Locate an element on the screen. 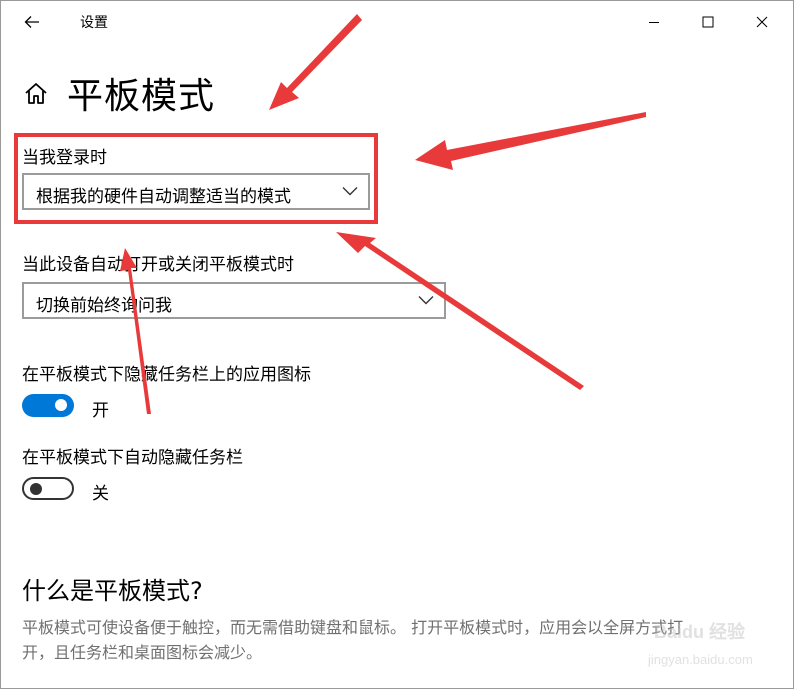 Image resolution: width=794 pixels, height=689 pixels. auto-hide-label: 在平板模式下自动隐藏任务栏 is located at coordinates (132, 458).